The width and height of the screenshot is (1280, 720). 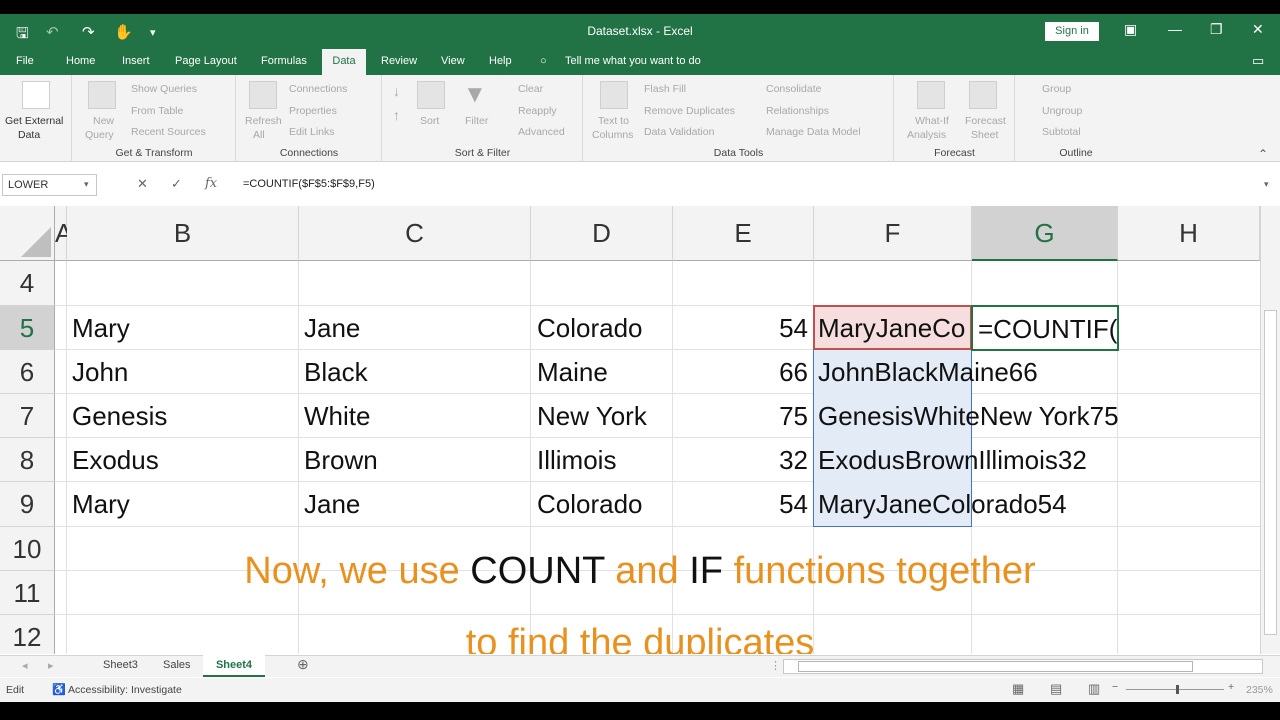 I want to click on recent-sources-button: Recent Sources, so click(x=168, y=132).